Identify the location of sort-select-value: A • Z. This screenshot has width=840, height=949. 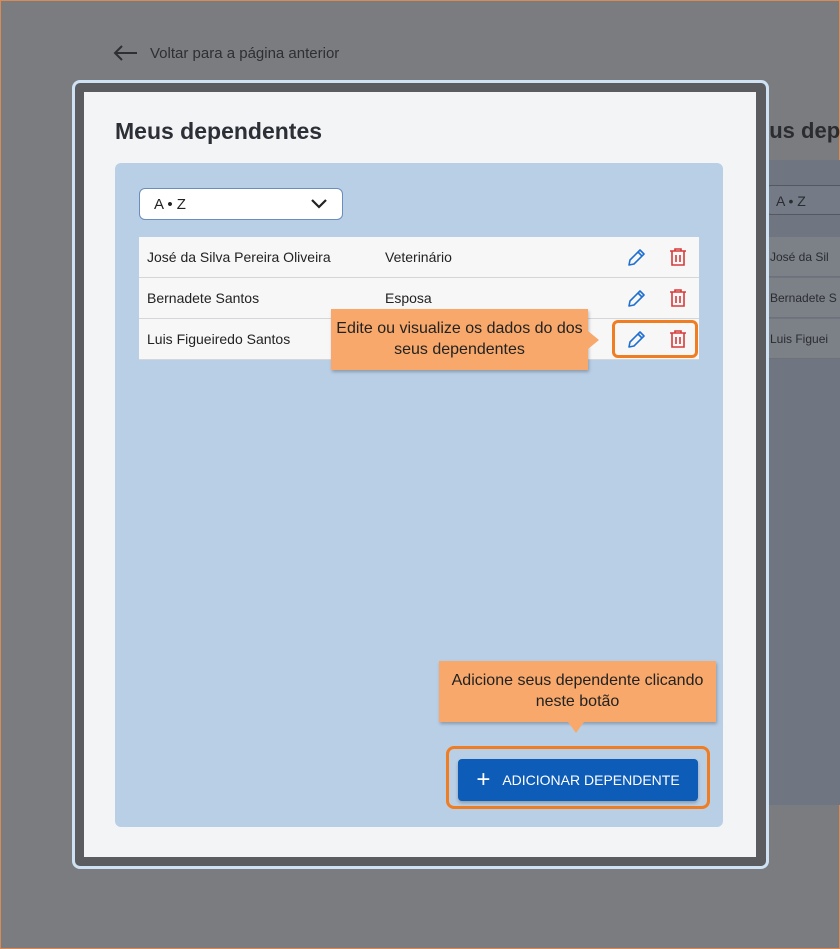
(170, 204).